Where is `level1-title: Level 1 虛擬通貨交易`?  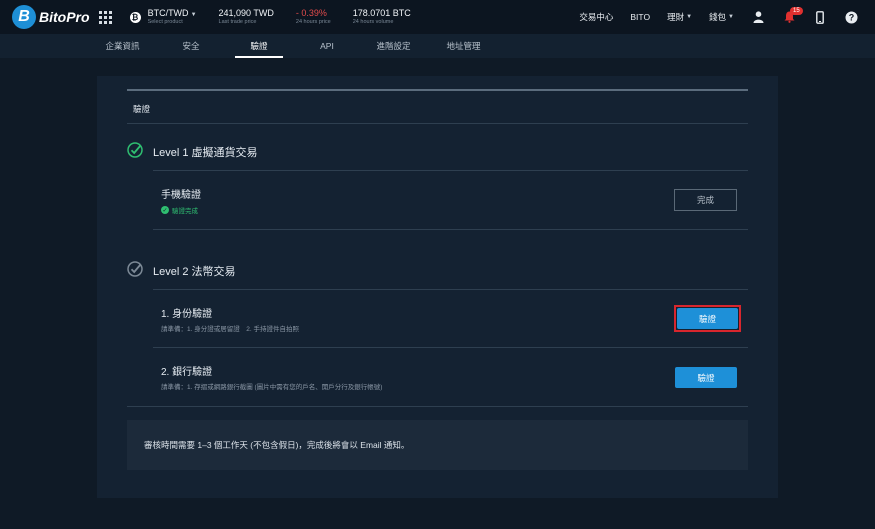 level1-title: Level 1 虛擬通貨交易 is located at coordinates (205, 153).